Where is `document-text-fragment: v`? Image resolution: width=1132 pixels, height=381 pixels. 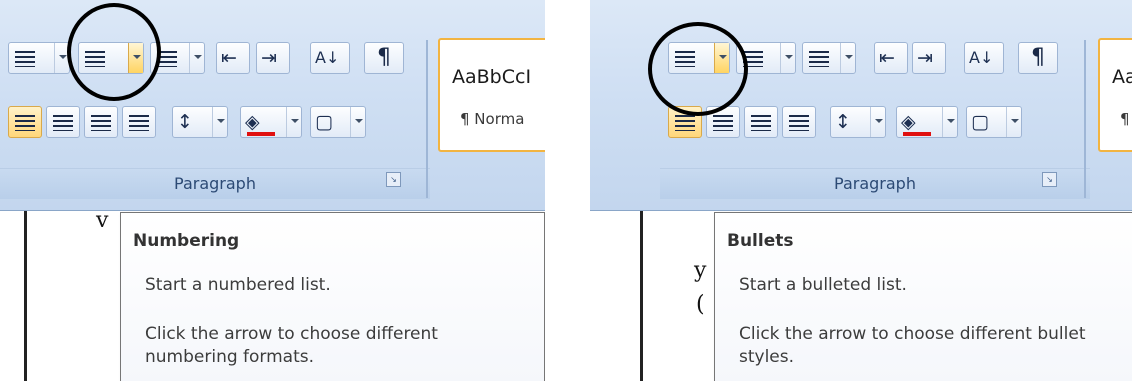
document-text-fragment: v is located at coordinates (102, 220).